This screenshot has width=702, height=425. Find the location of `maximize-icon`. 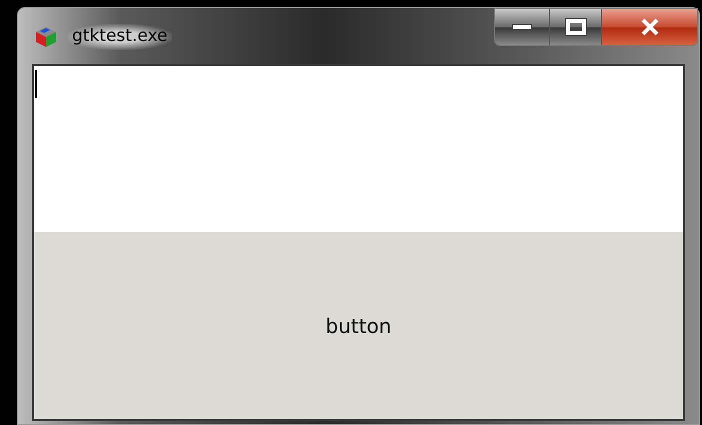

maximize-icon is located at coordinates (576, 27).